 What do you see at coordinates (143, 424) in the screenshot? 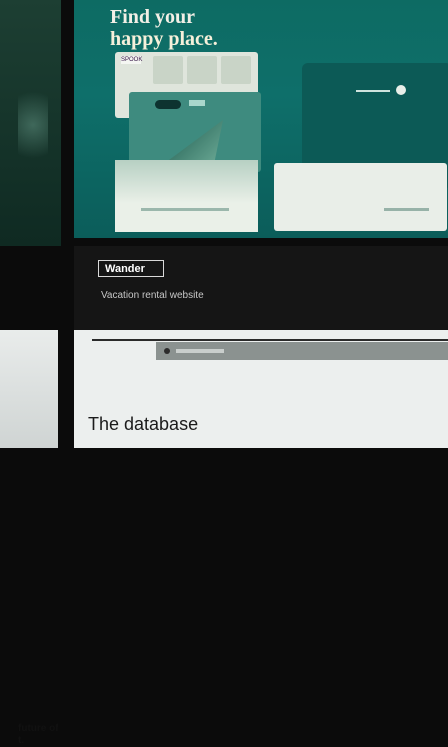
I see `article-title: The database` at bounding box center [143, 424].